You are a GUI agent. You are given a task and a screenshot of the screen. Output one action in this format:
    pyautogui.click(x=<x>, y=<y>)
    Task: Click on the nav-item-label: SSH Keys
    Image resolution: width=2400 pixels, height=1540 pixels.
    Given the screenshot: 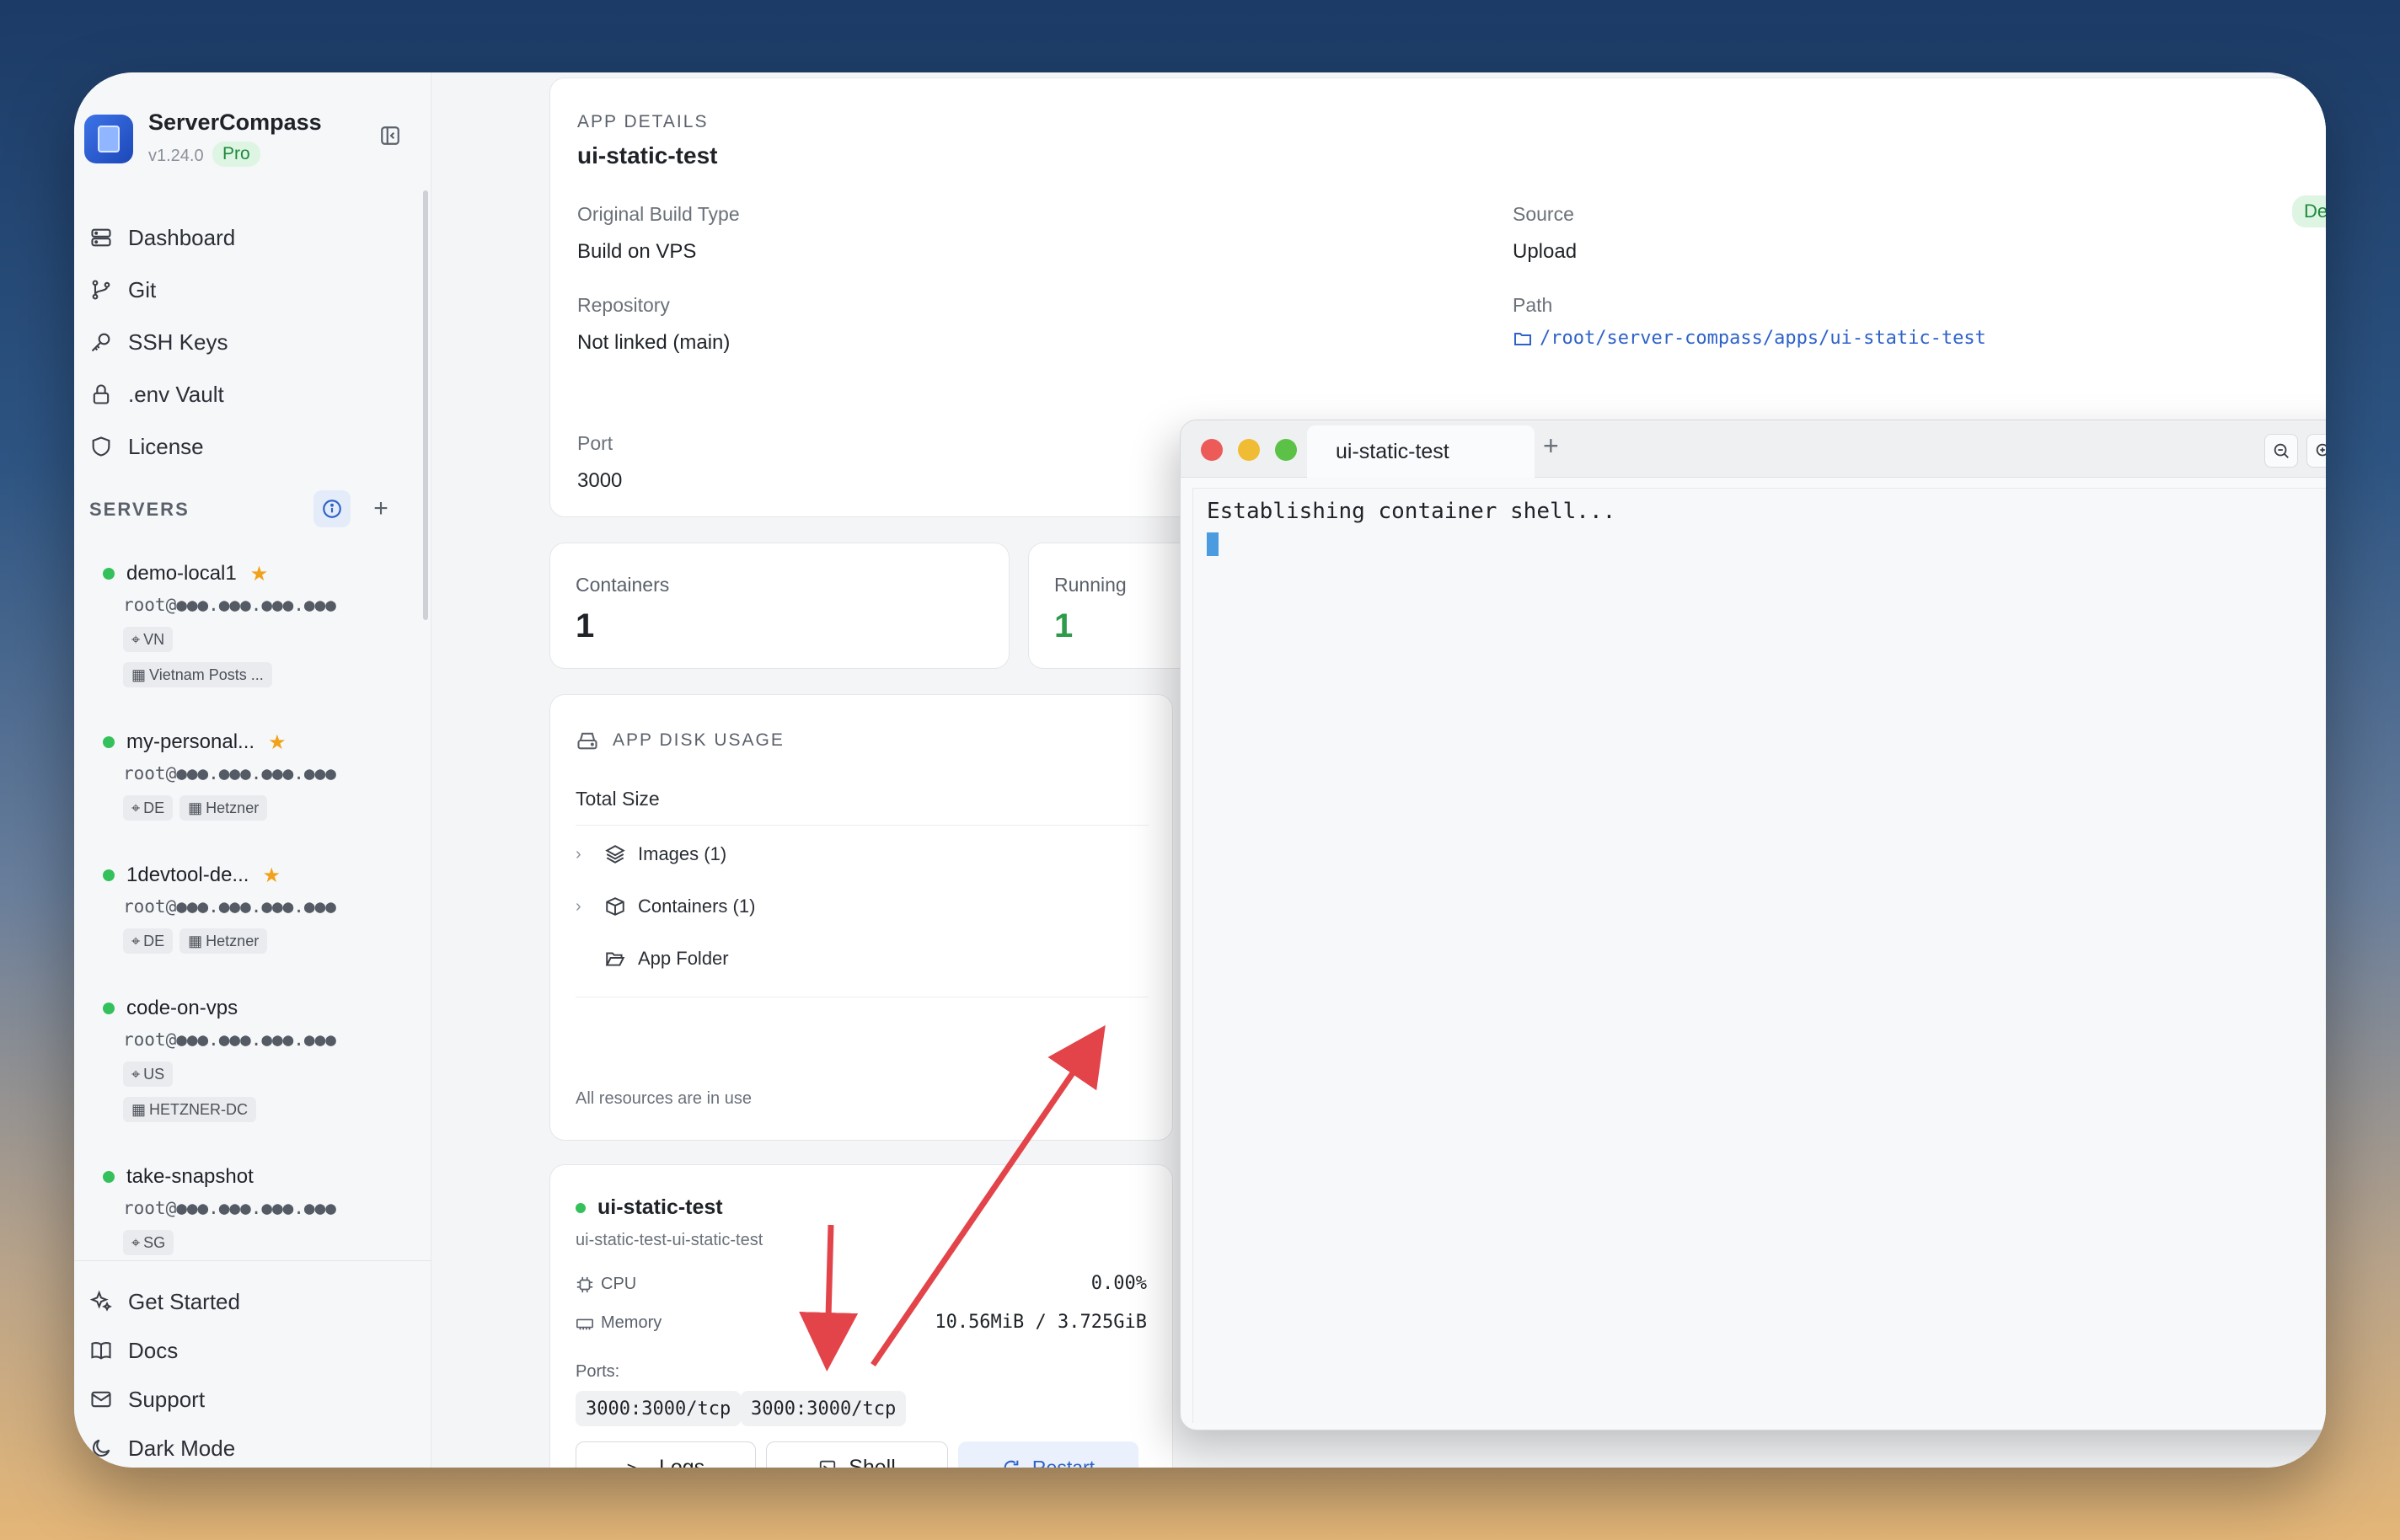 What is the action you would take?
    pyautogui.click(x=178, y=342)
    